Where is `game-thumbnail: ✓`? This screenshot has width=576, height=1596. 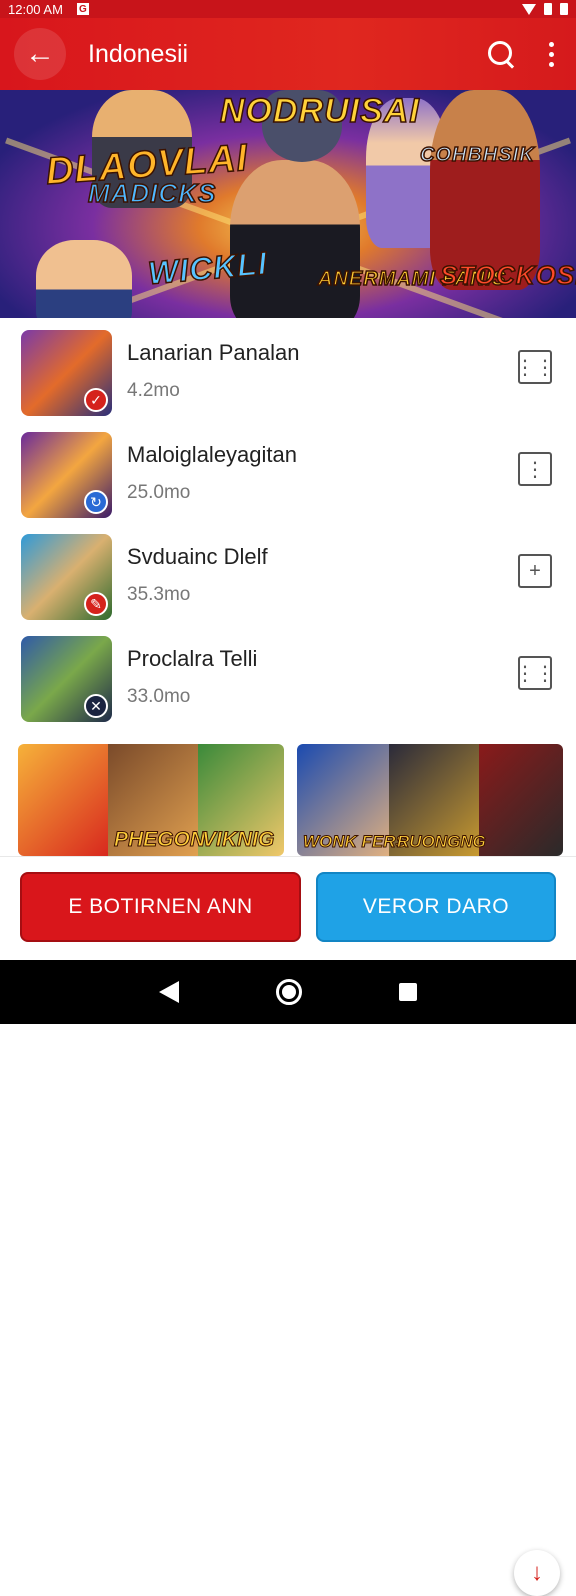 game-thumbnail: ✓ is located at coordinates (66, 373).